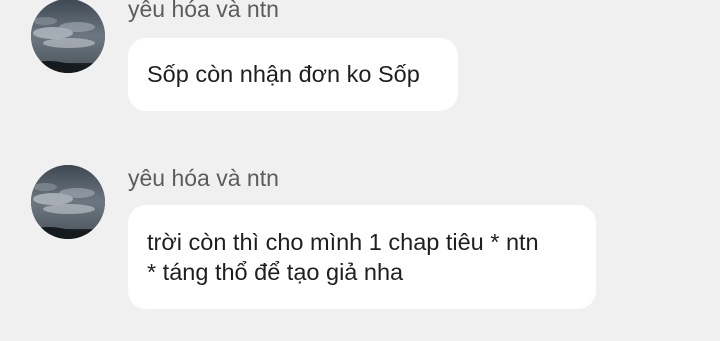 This screenshot has width=720, height=341. What do you see at coordinates (283, 74) in the screenshot?
I see `message-text: Sốp còn nhận đơn ko Sốp` at bounding box center [283, 74].